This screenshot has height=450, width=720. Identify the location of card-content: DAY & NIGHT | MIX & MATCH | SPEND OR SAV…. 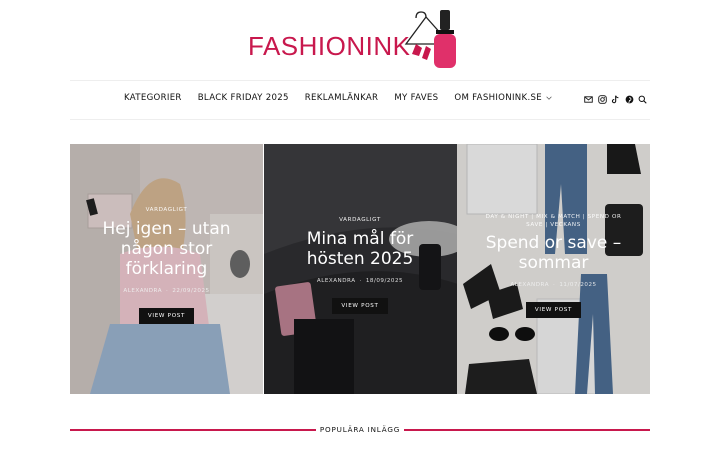
(553, 265).